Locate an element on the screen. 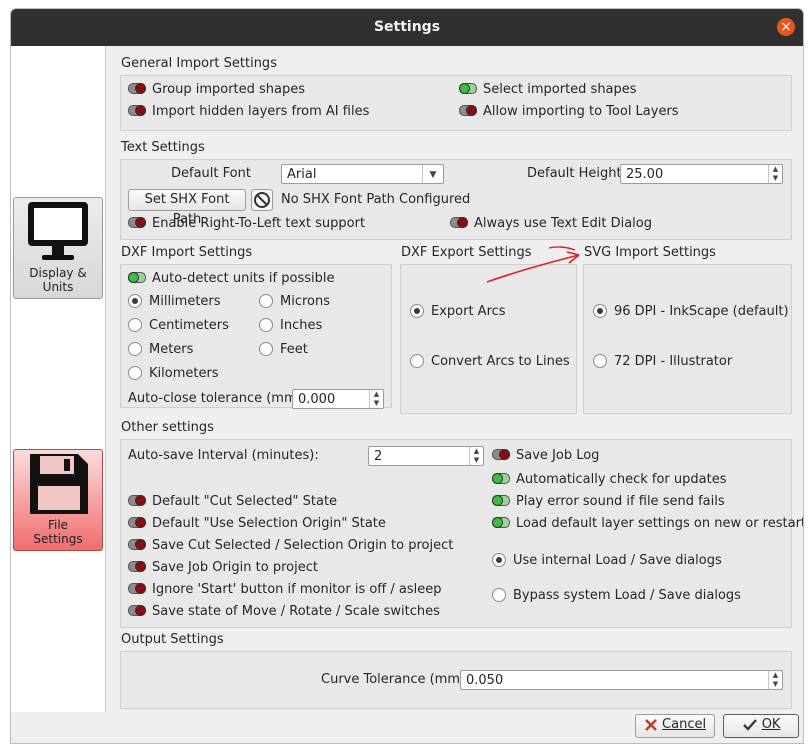 This screenshot has height=747, width=812. toggle-label: Enable Right-To-Left text support is located at coordinates (259, 223).